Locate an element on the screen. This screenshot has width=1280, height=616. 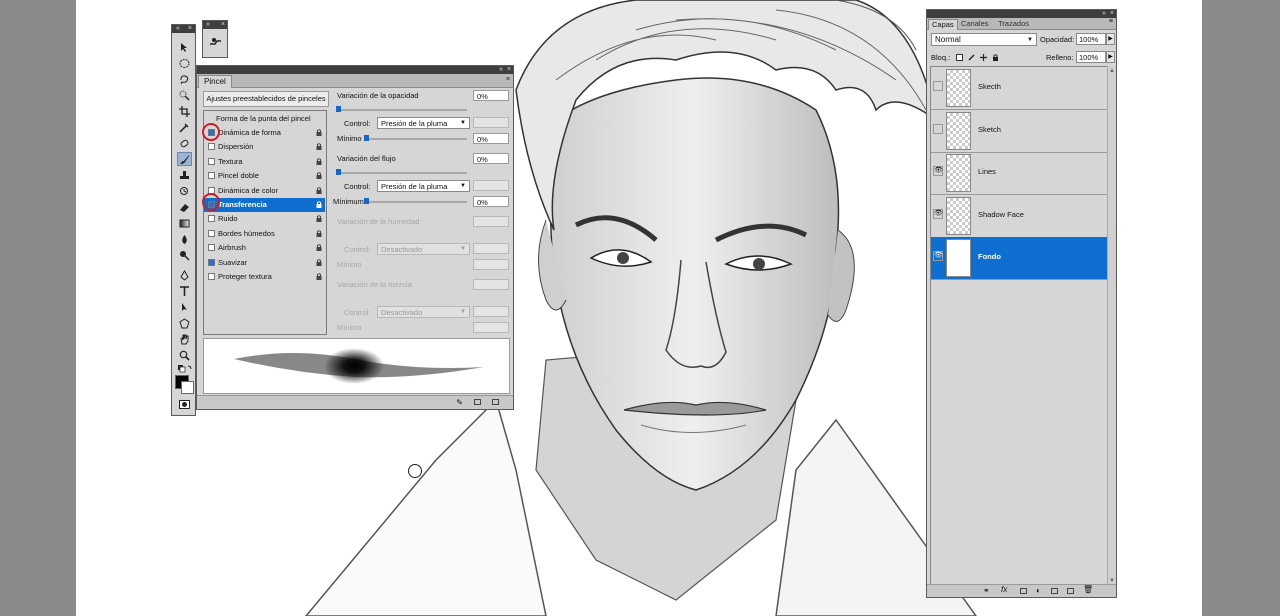
marquee-tool-icon is located at coordinates (184, 63).